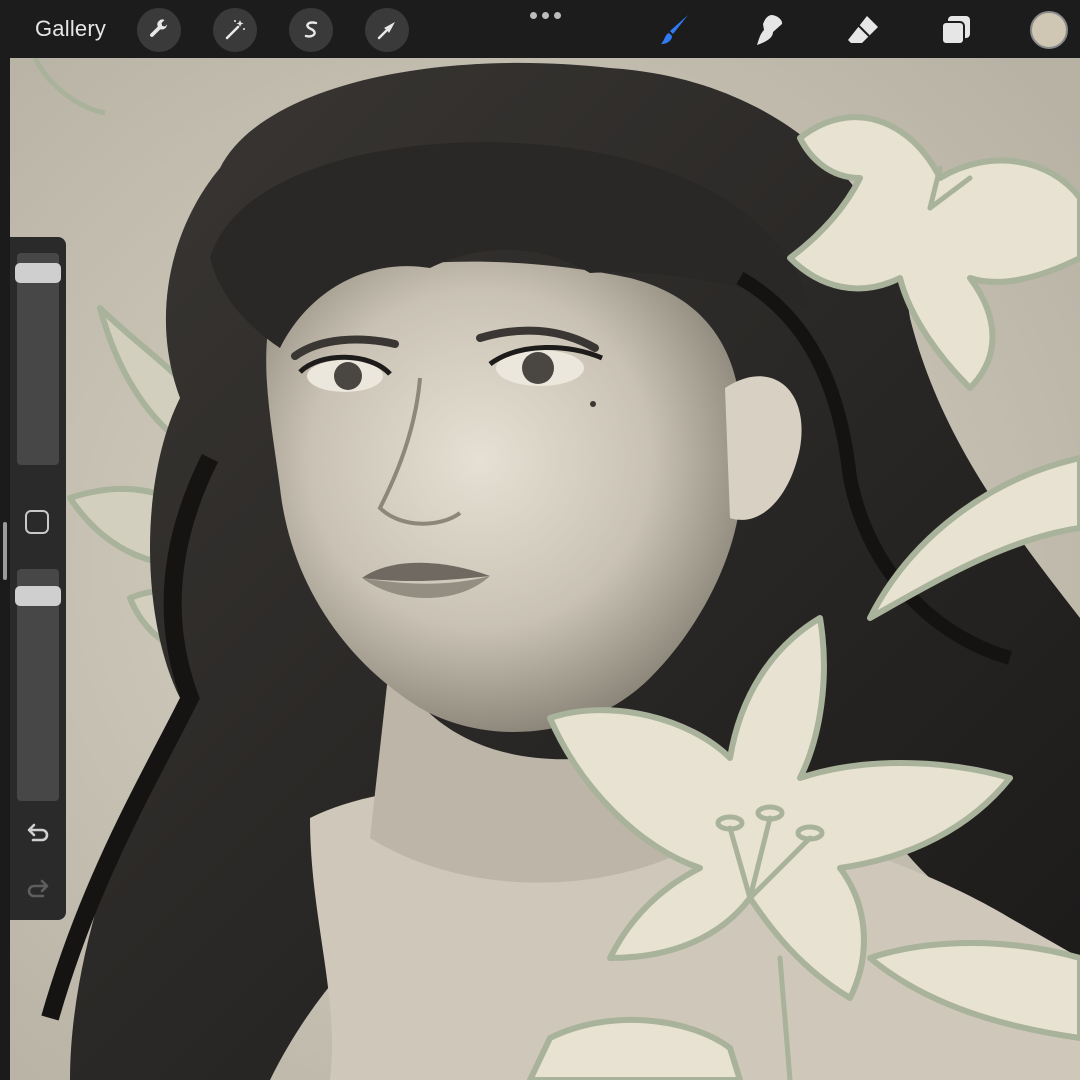 Image resolution: width=1080 pixels, height=1080 pixels. I want to click on adjustments-button, so click(235, 30).